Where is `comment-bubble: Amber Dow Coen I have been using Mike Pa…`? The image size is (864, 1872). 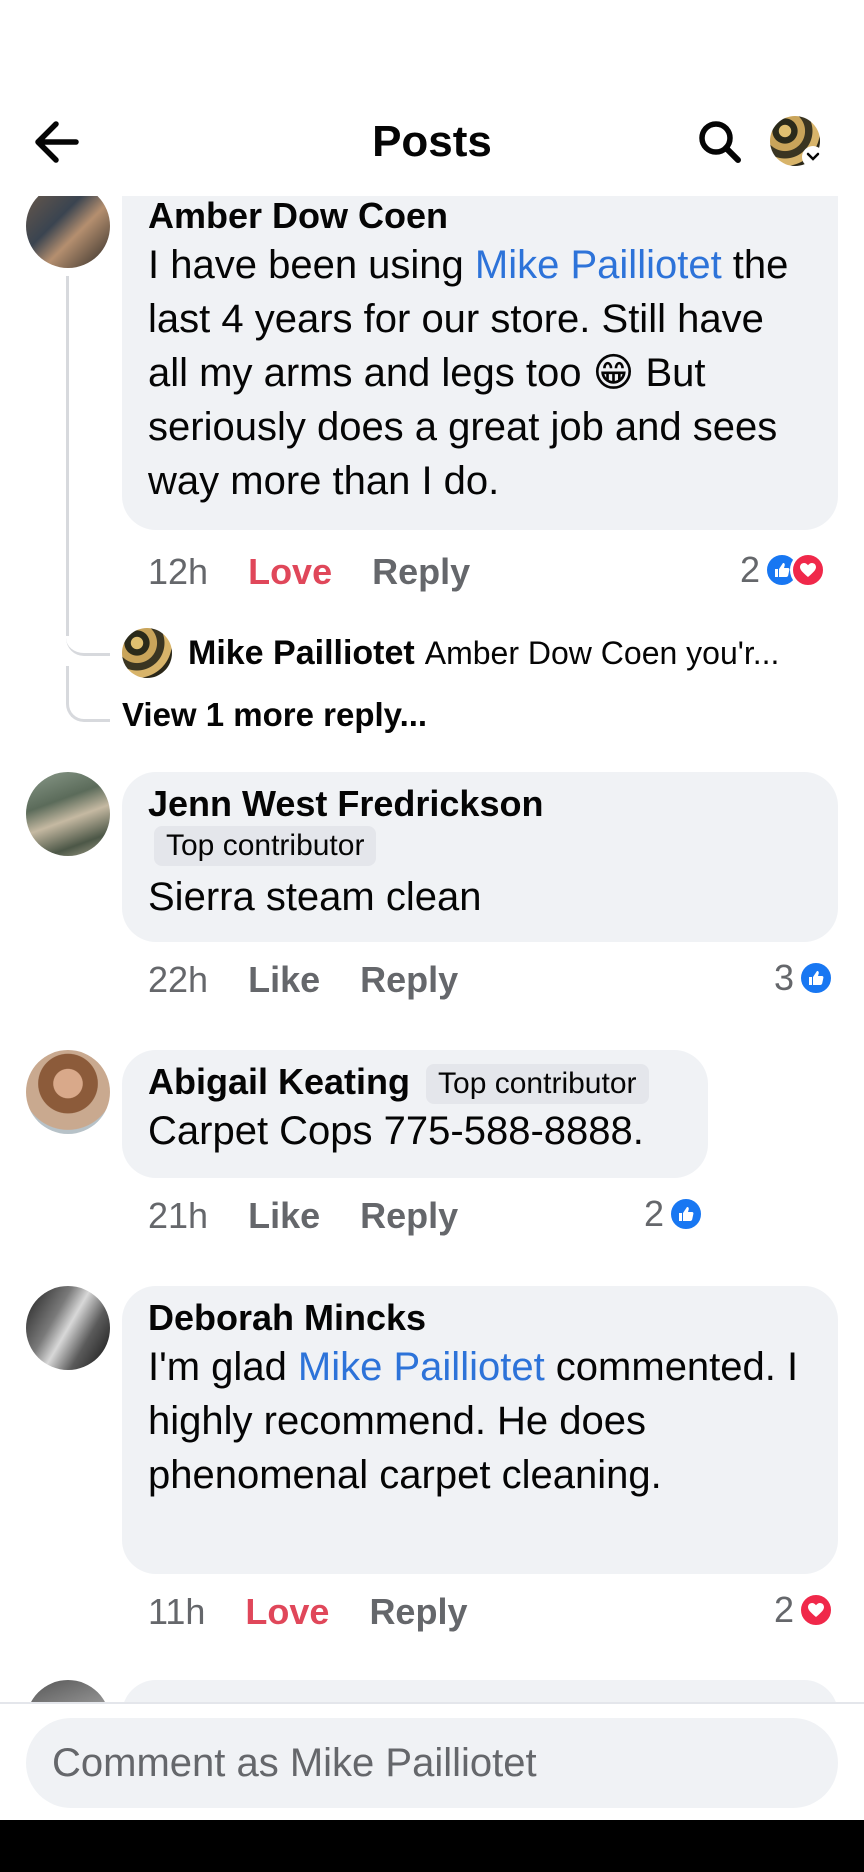 comment-bubble: Amber Dow Coen I have been using Mike Pa… is located at coordinates (480, 363).